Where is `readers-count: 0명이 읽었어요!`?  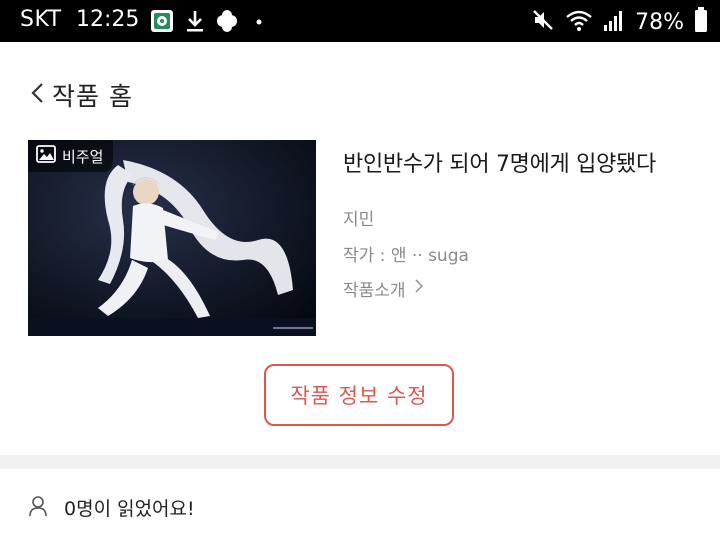
readers-count: 0명이 읽었어요! is located at coordinates (111, 507).